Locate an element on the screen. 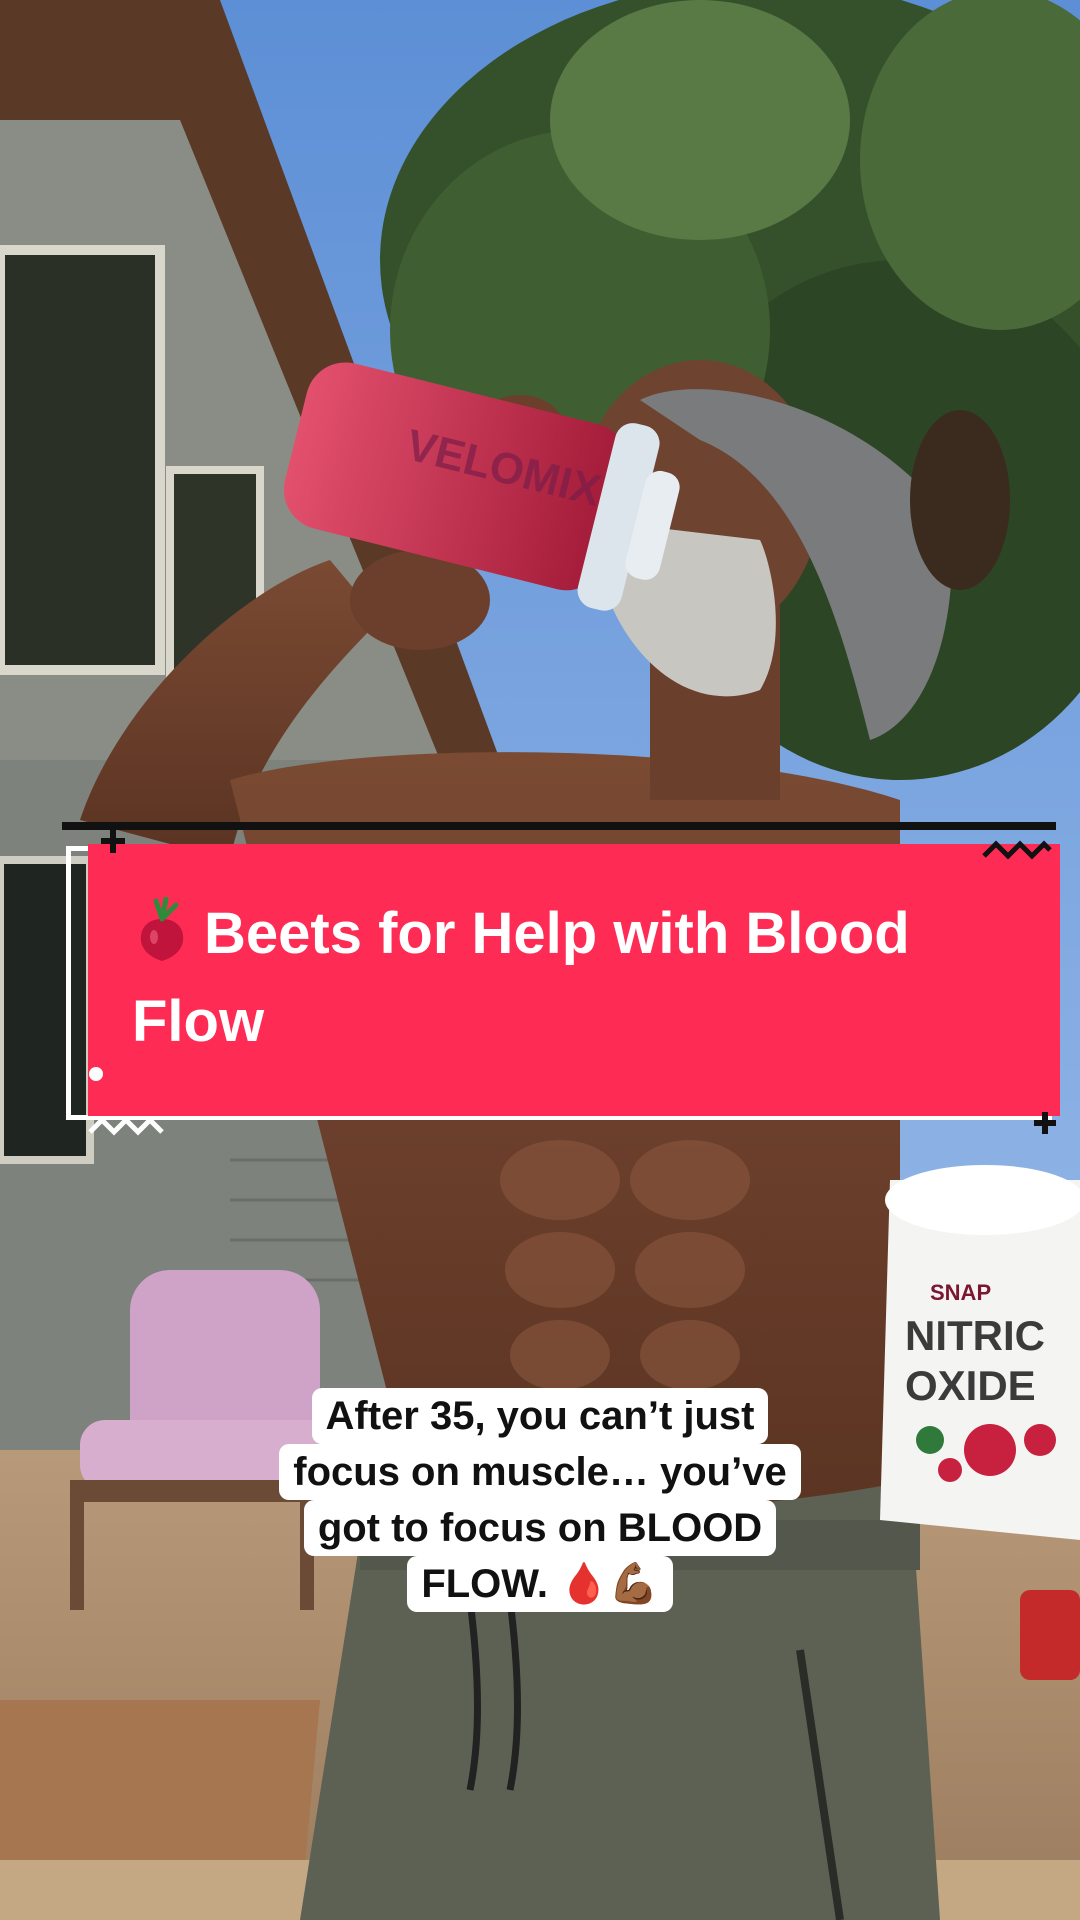 The width and height of the screenshot is (1080, 1920). zigzag-icon is located at coordinates (1017, 850).